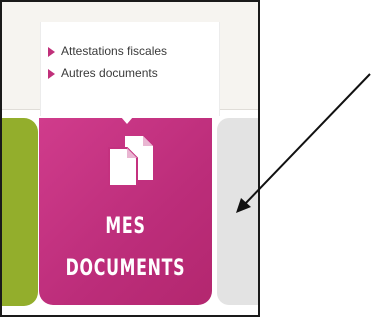 The width and height of the screenshot is (385, 317). I want to click on tile-gray, so click(237, 211).